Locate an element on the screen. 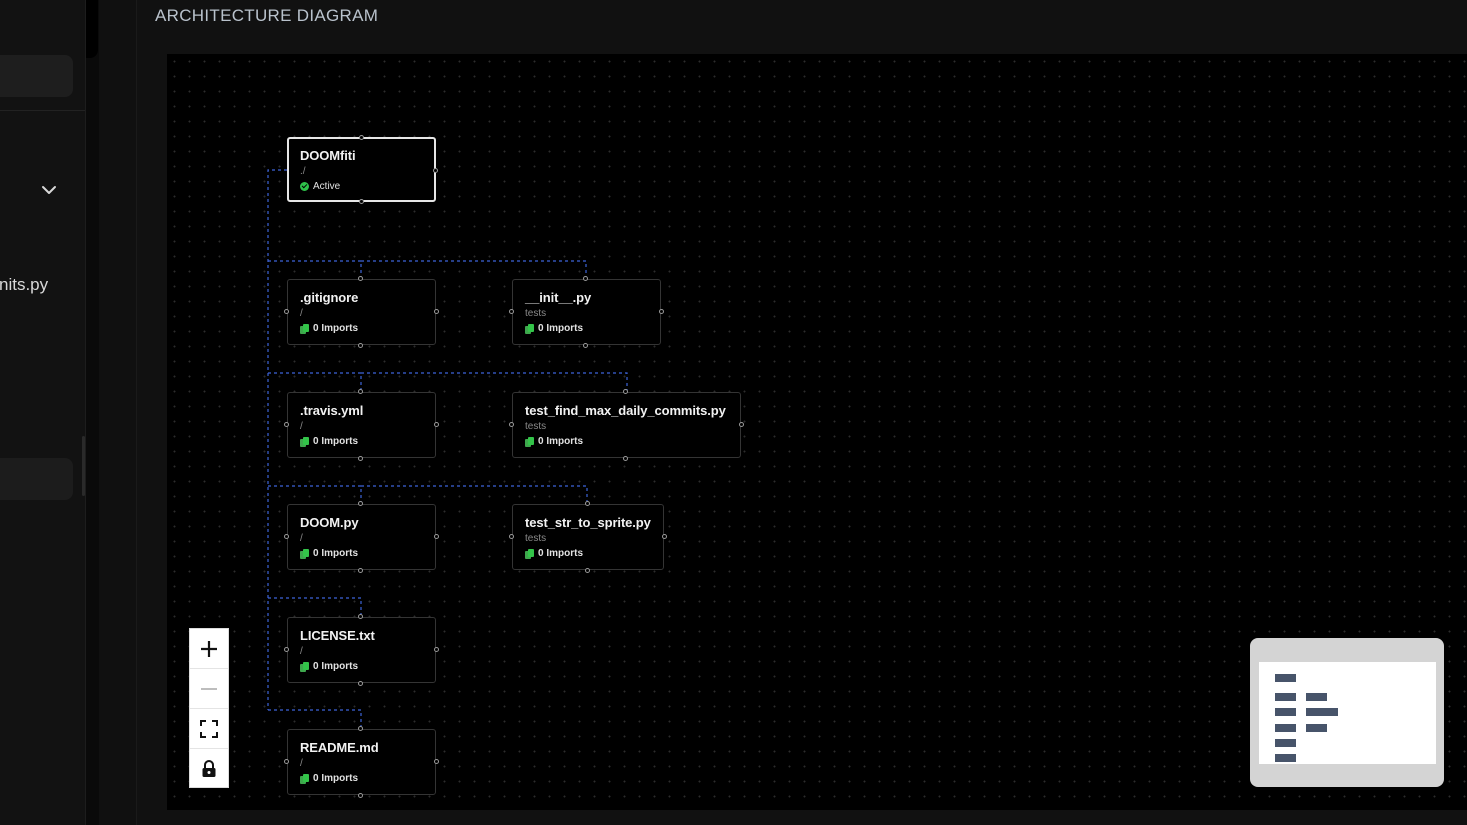 This screenshot has height=825, width=1467. zoom-in-button is located at coordinates (209, 649).